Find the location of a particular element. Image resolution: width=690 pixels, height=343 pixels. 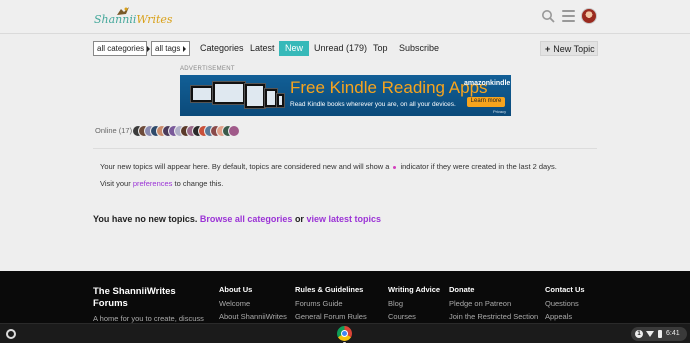

notification-badge: 1 is located at coordinates (639, 334).